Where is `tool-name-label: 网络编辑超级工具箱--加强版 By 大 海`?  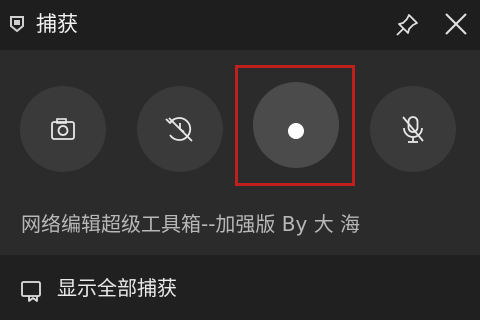
tool-name-label: 网络编辑超级工具箱--加强版 By 大 海 is located at coordinates (191, 224).